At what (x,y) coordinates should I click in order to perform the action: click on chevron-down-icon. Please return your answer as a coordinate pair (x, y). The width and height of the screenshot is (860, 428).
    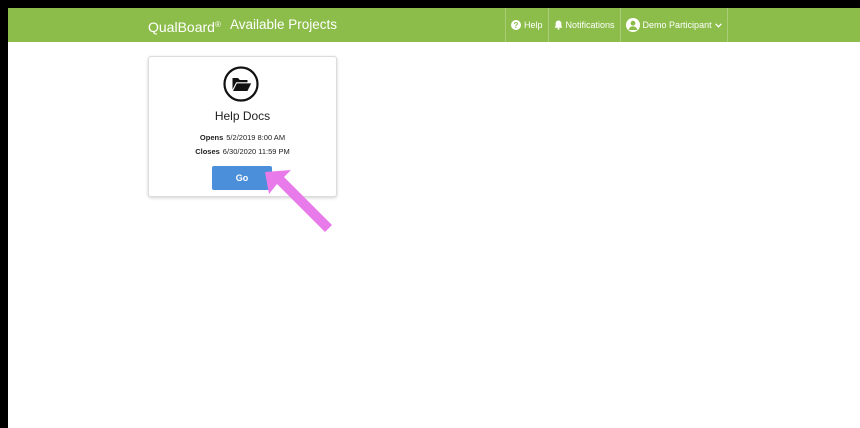
    Looking at the image, I should click on (718, 25).